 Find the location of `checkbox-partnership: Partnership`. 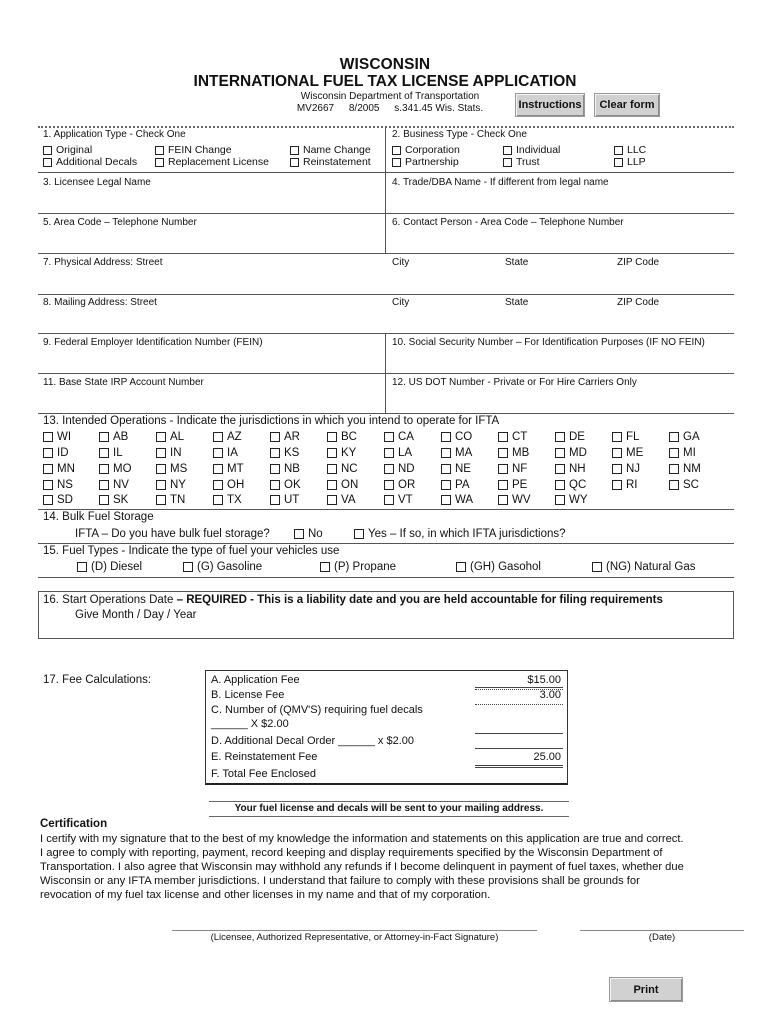

checkbox-partnership: Partnership is located at coordinates (425, 162).